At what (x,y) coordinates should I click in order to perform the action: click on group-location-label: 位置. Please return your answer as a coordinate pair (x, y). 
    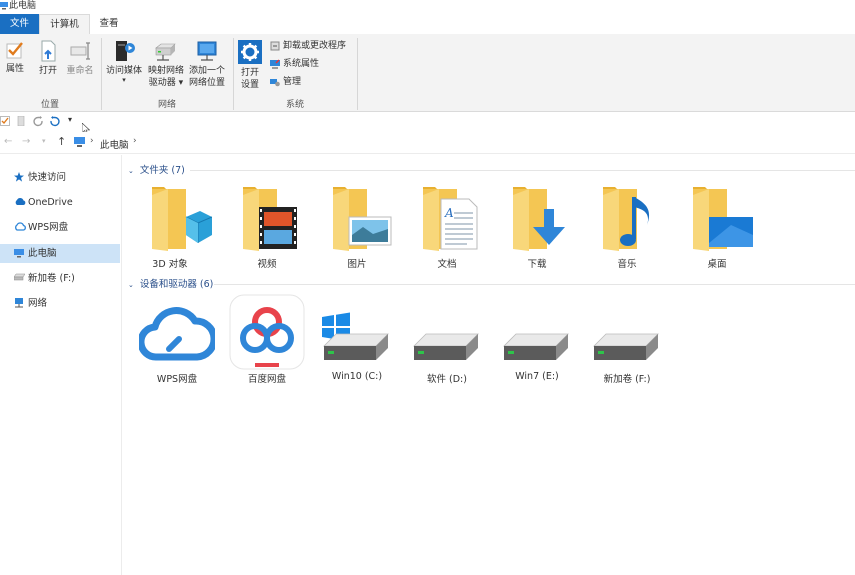
    Looking at the image, I should click on (49, 105).